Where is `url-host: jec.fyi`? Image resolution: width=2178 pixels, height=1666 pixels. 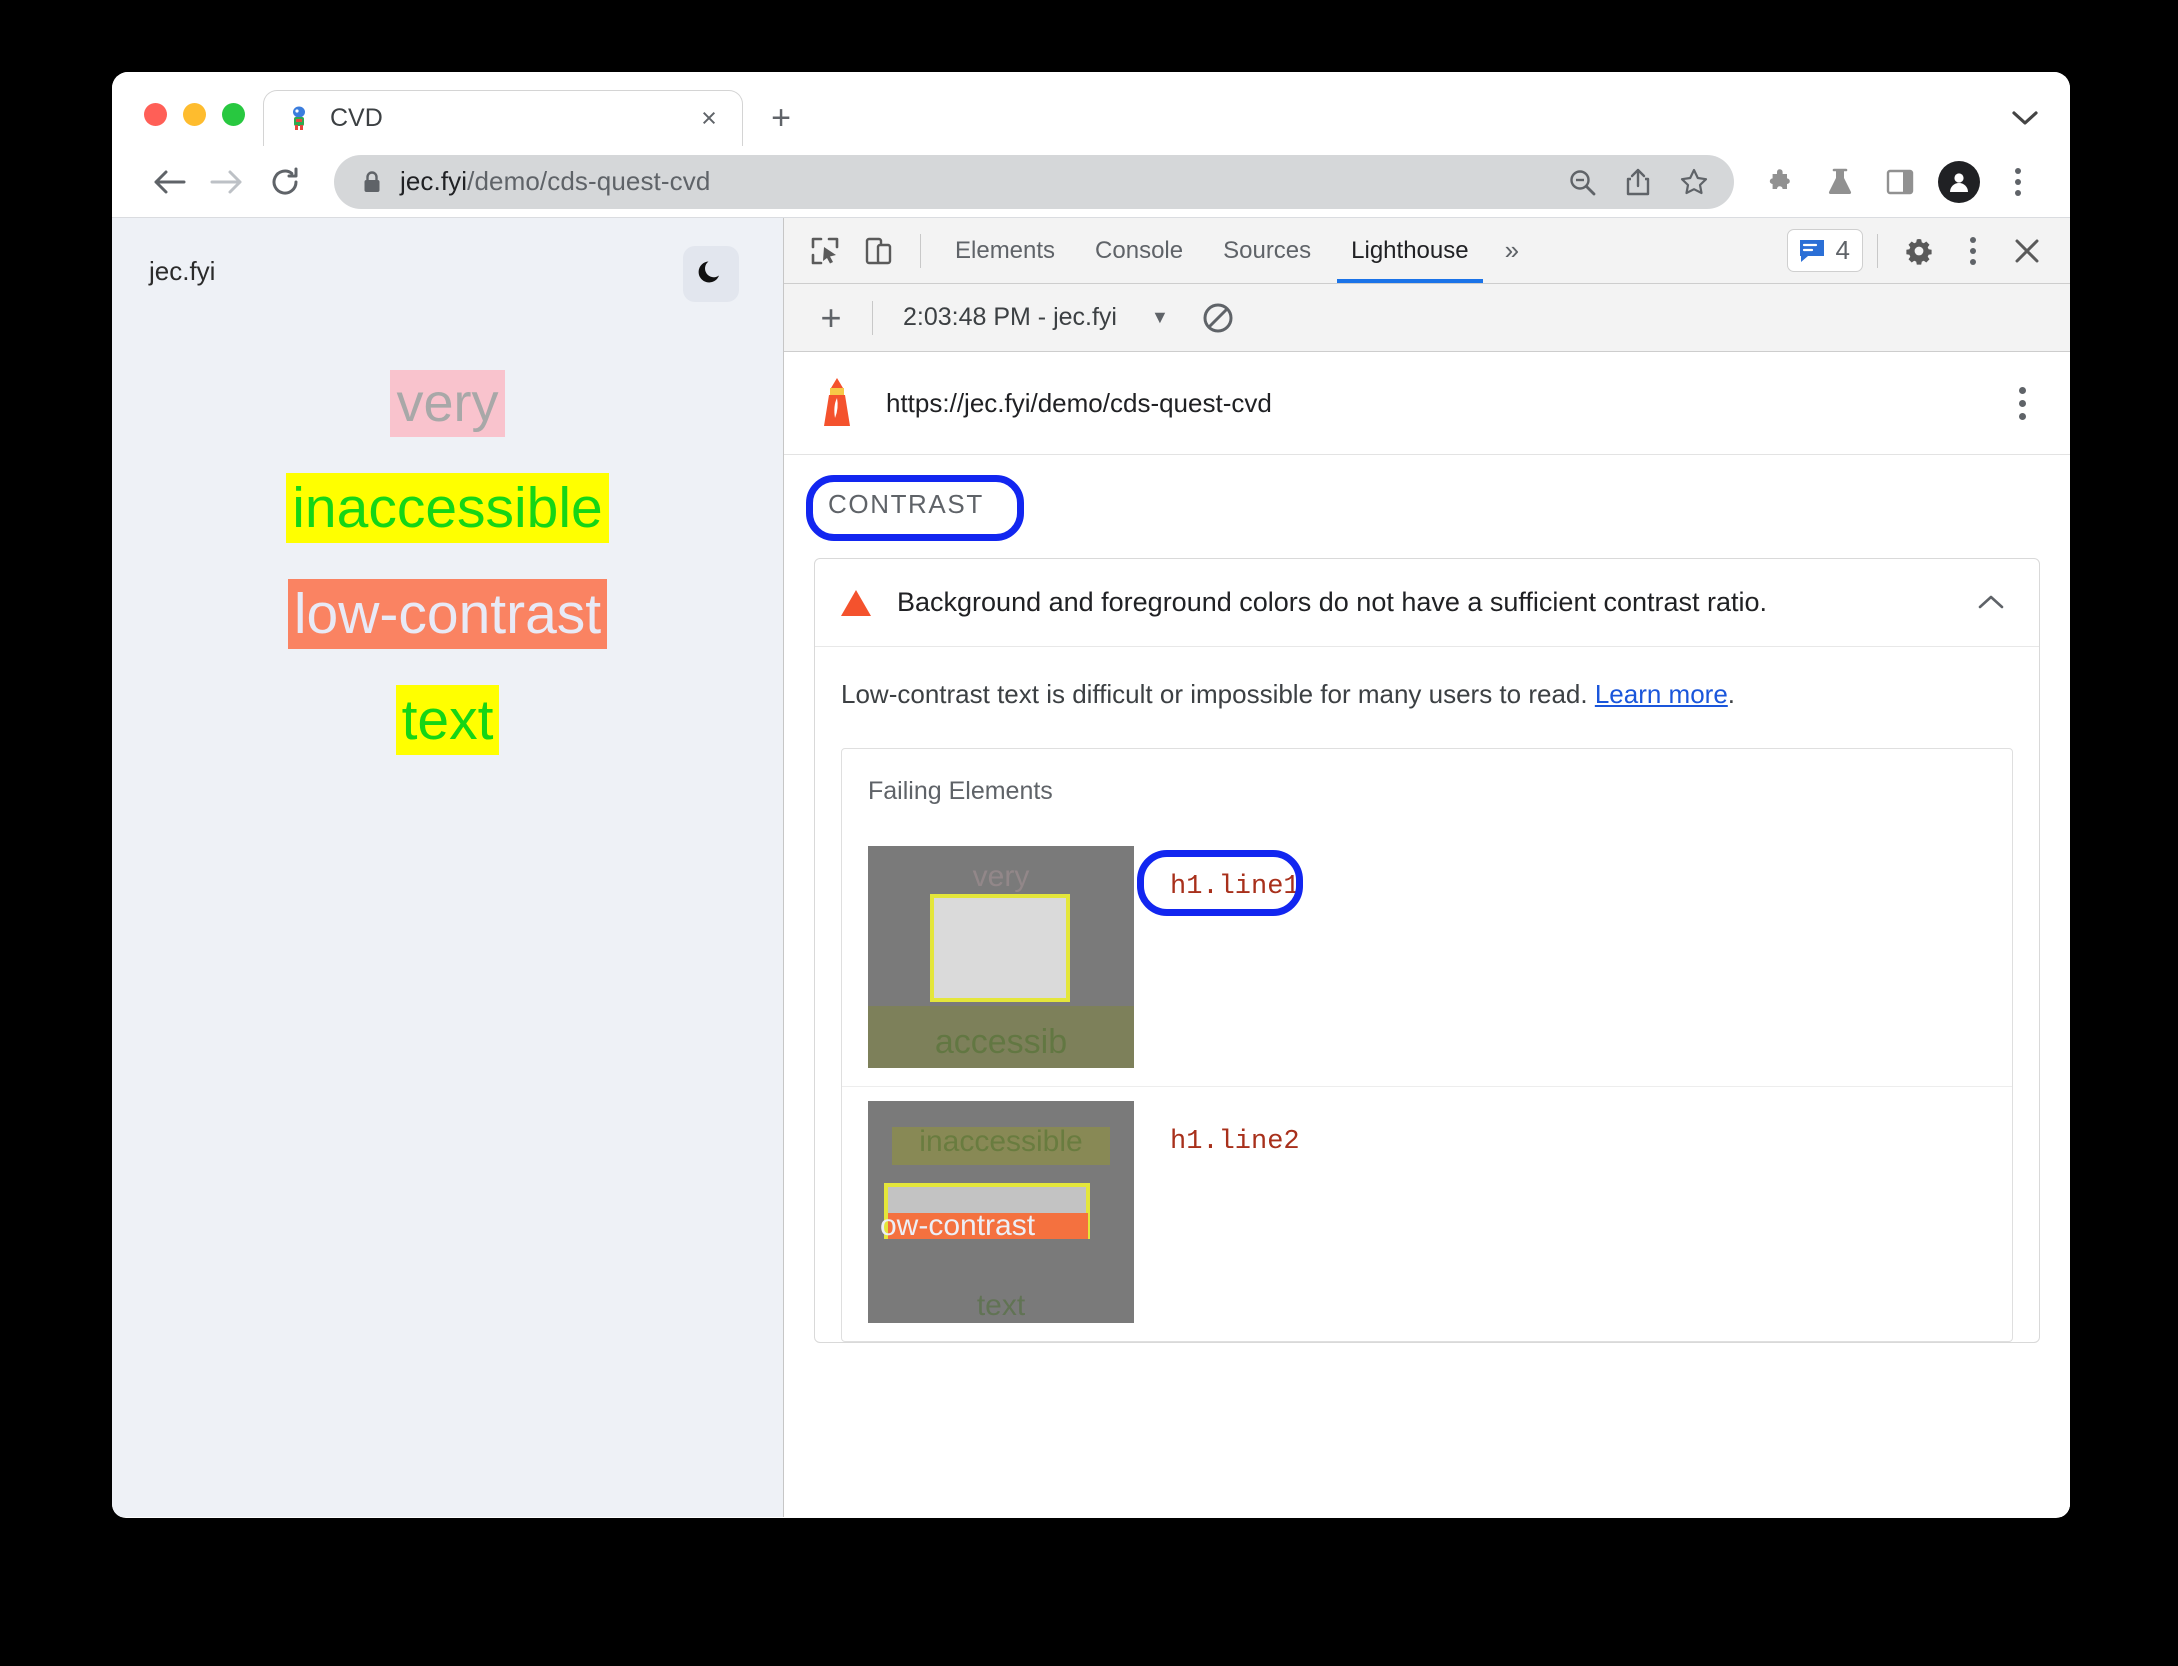
url-host: jec.fyi is located at coordinates (434, 181).